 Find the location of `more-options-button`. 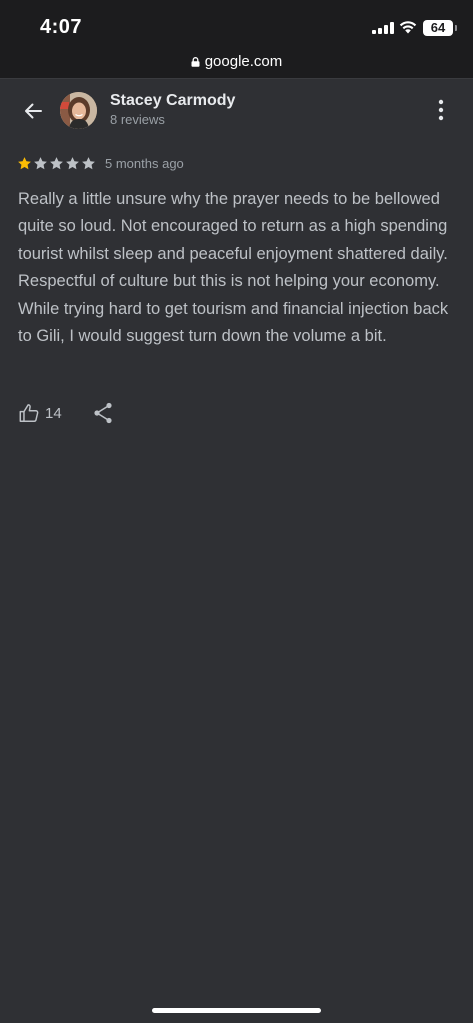

more-options-button is located at coordinates (441, 110).